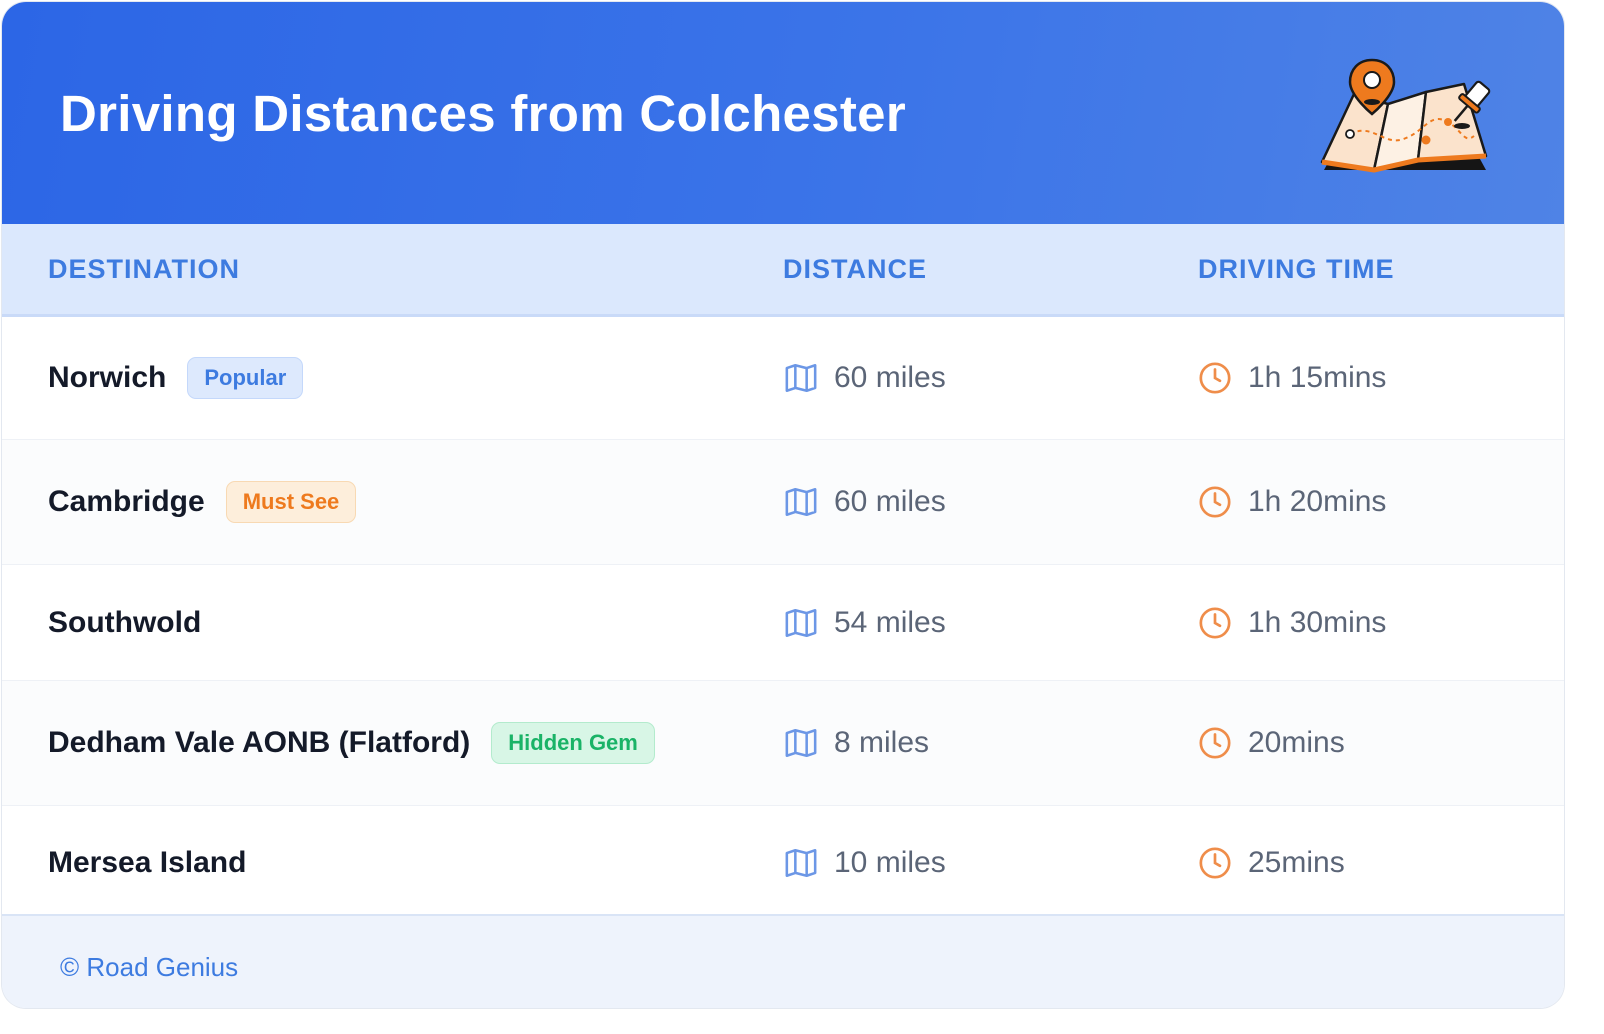 This screenshot has height=1034, width=1604. What do you see at coordinates (855, 269) in the screenshot?
I see `column-header-distance: DISTANCE` at bounding box center [855, 269].